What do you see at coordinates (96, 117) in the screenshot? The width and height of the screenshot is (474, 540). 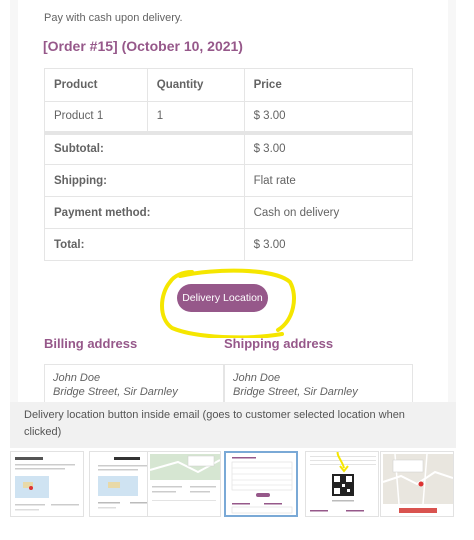 I see `item-product: Product 1` at bounding box center [96, 117].